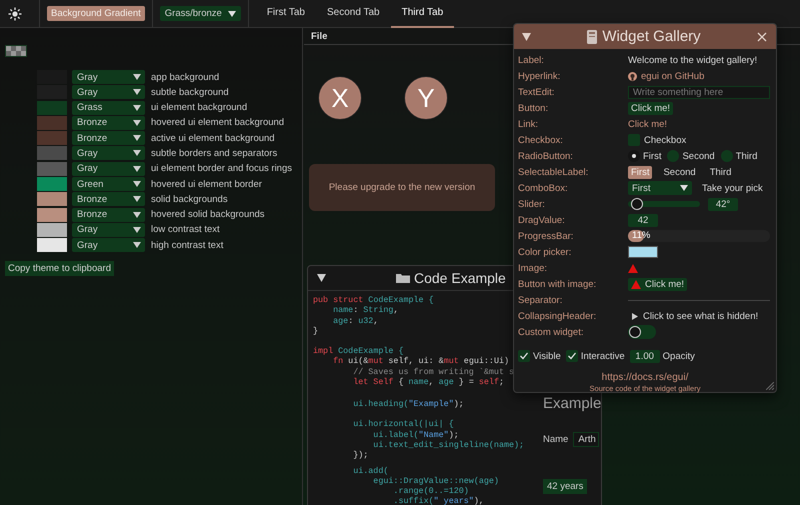 This screenshot has height=505, width=800. I want to click on window-title: Widget Gallery, so click(651, 36).